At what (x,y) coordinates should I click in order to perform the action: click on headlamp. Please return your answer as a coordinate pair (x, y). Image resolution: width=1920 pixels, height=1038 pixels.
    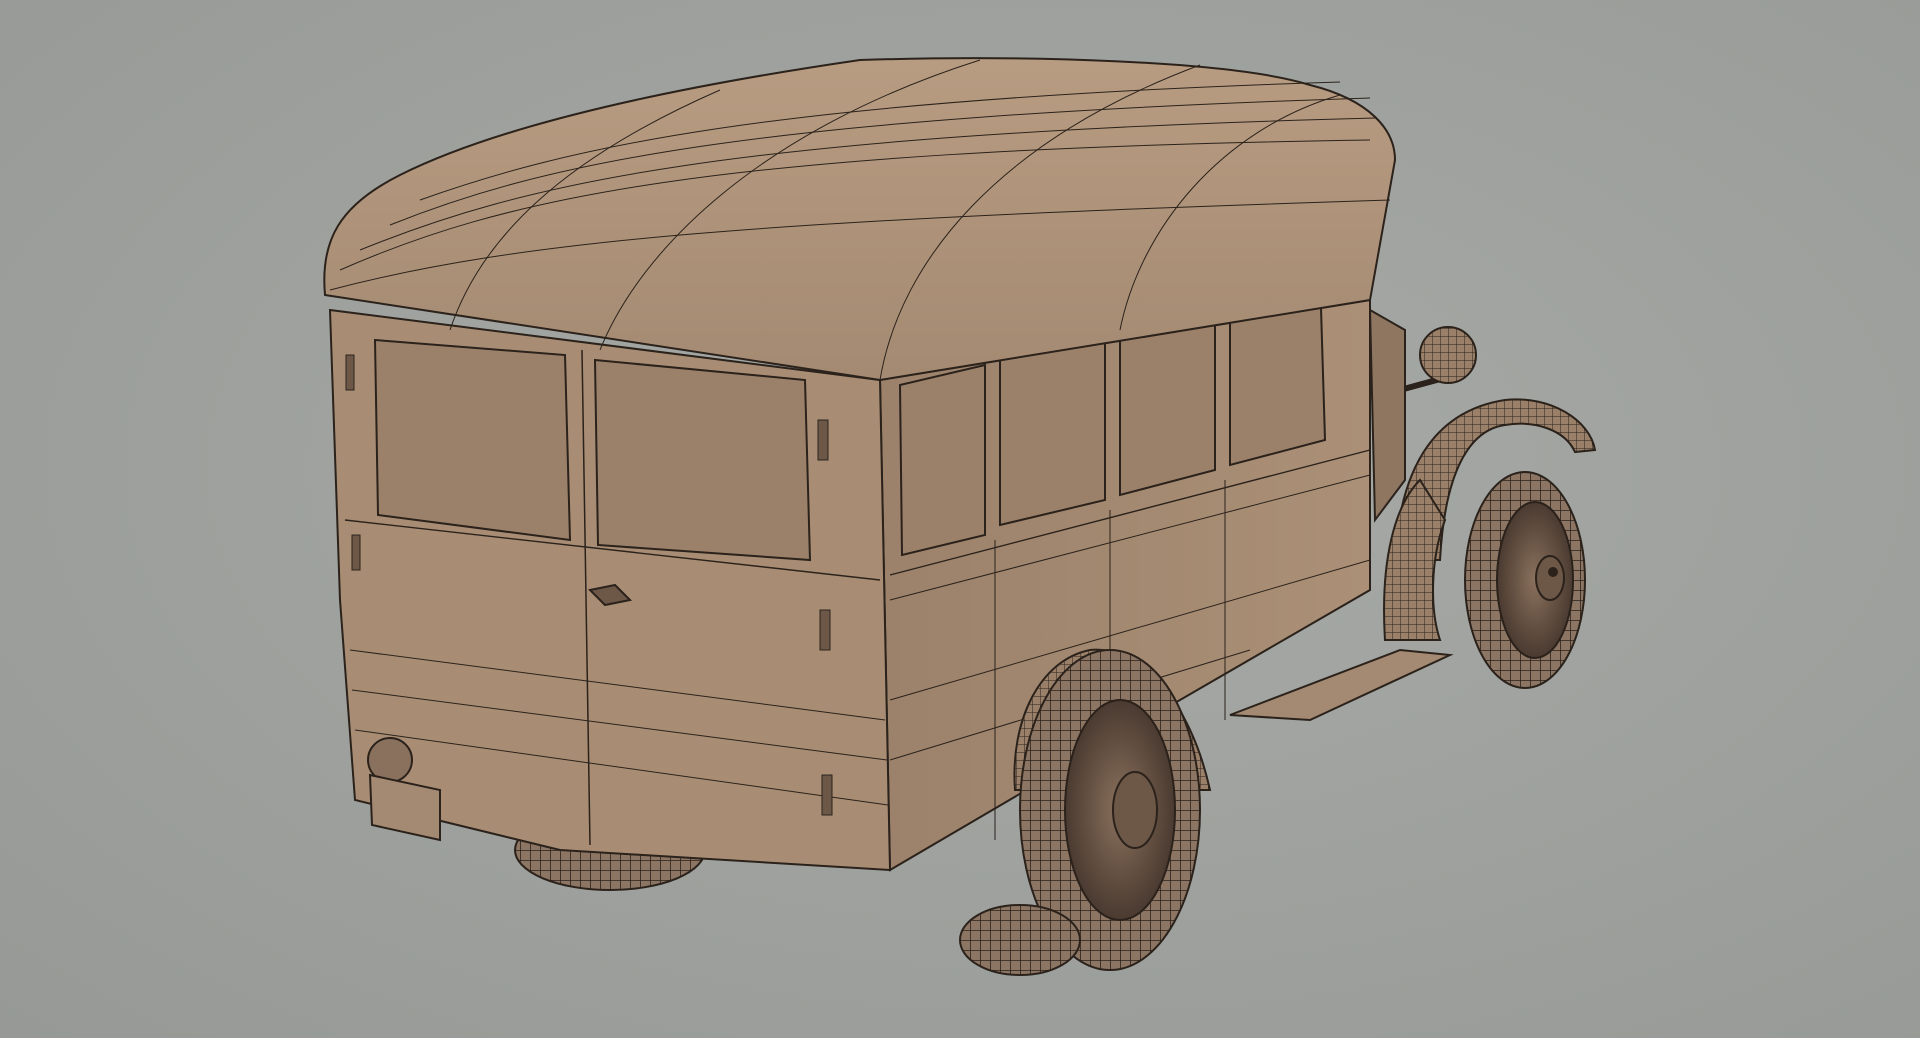
    Looking at the image, I should click on (1438, 359).